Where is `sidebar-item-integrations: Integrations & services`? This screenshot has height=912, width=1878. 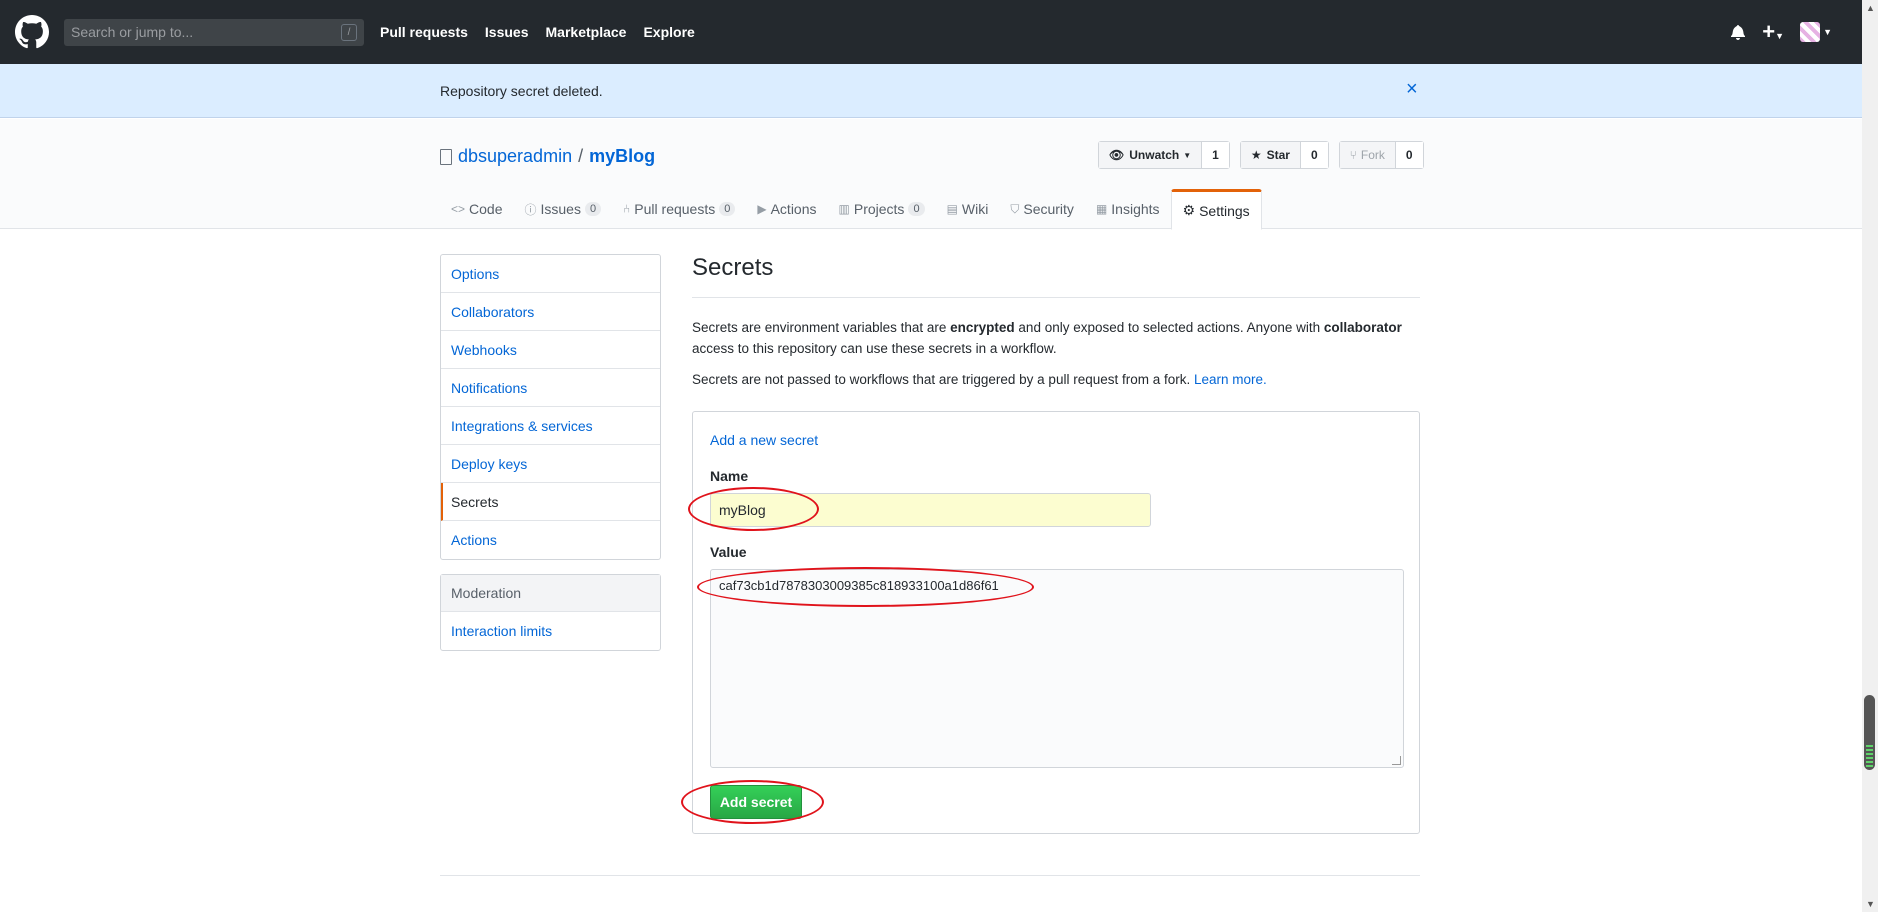 sidebar-item-integrations: Integrations & services is located at coordinates (550, 426).